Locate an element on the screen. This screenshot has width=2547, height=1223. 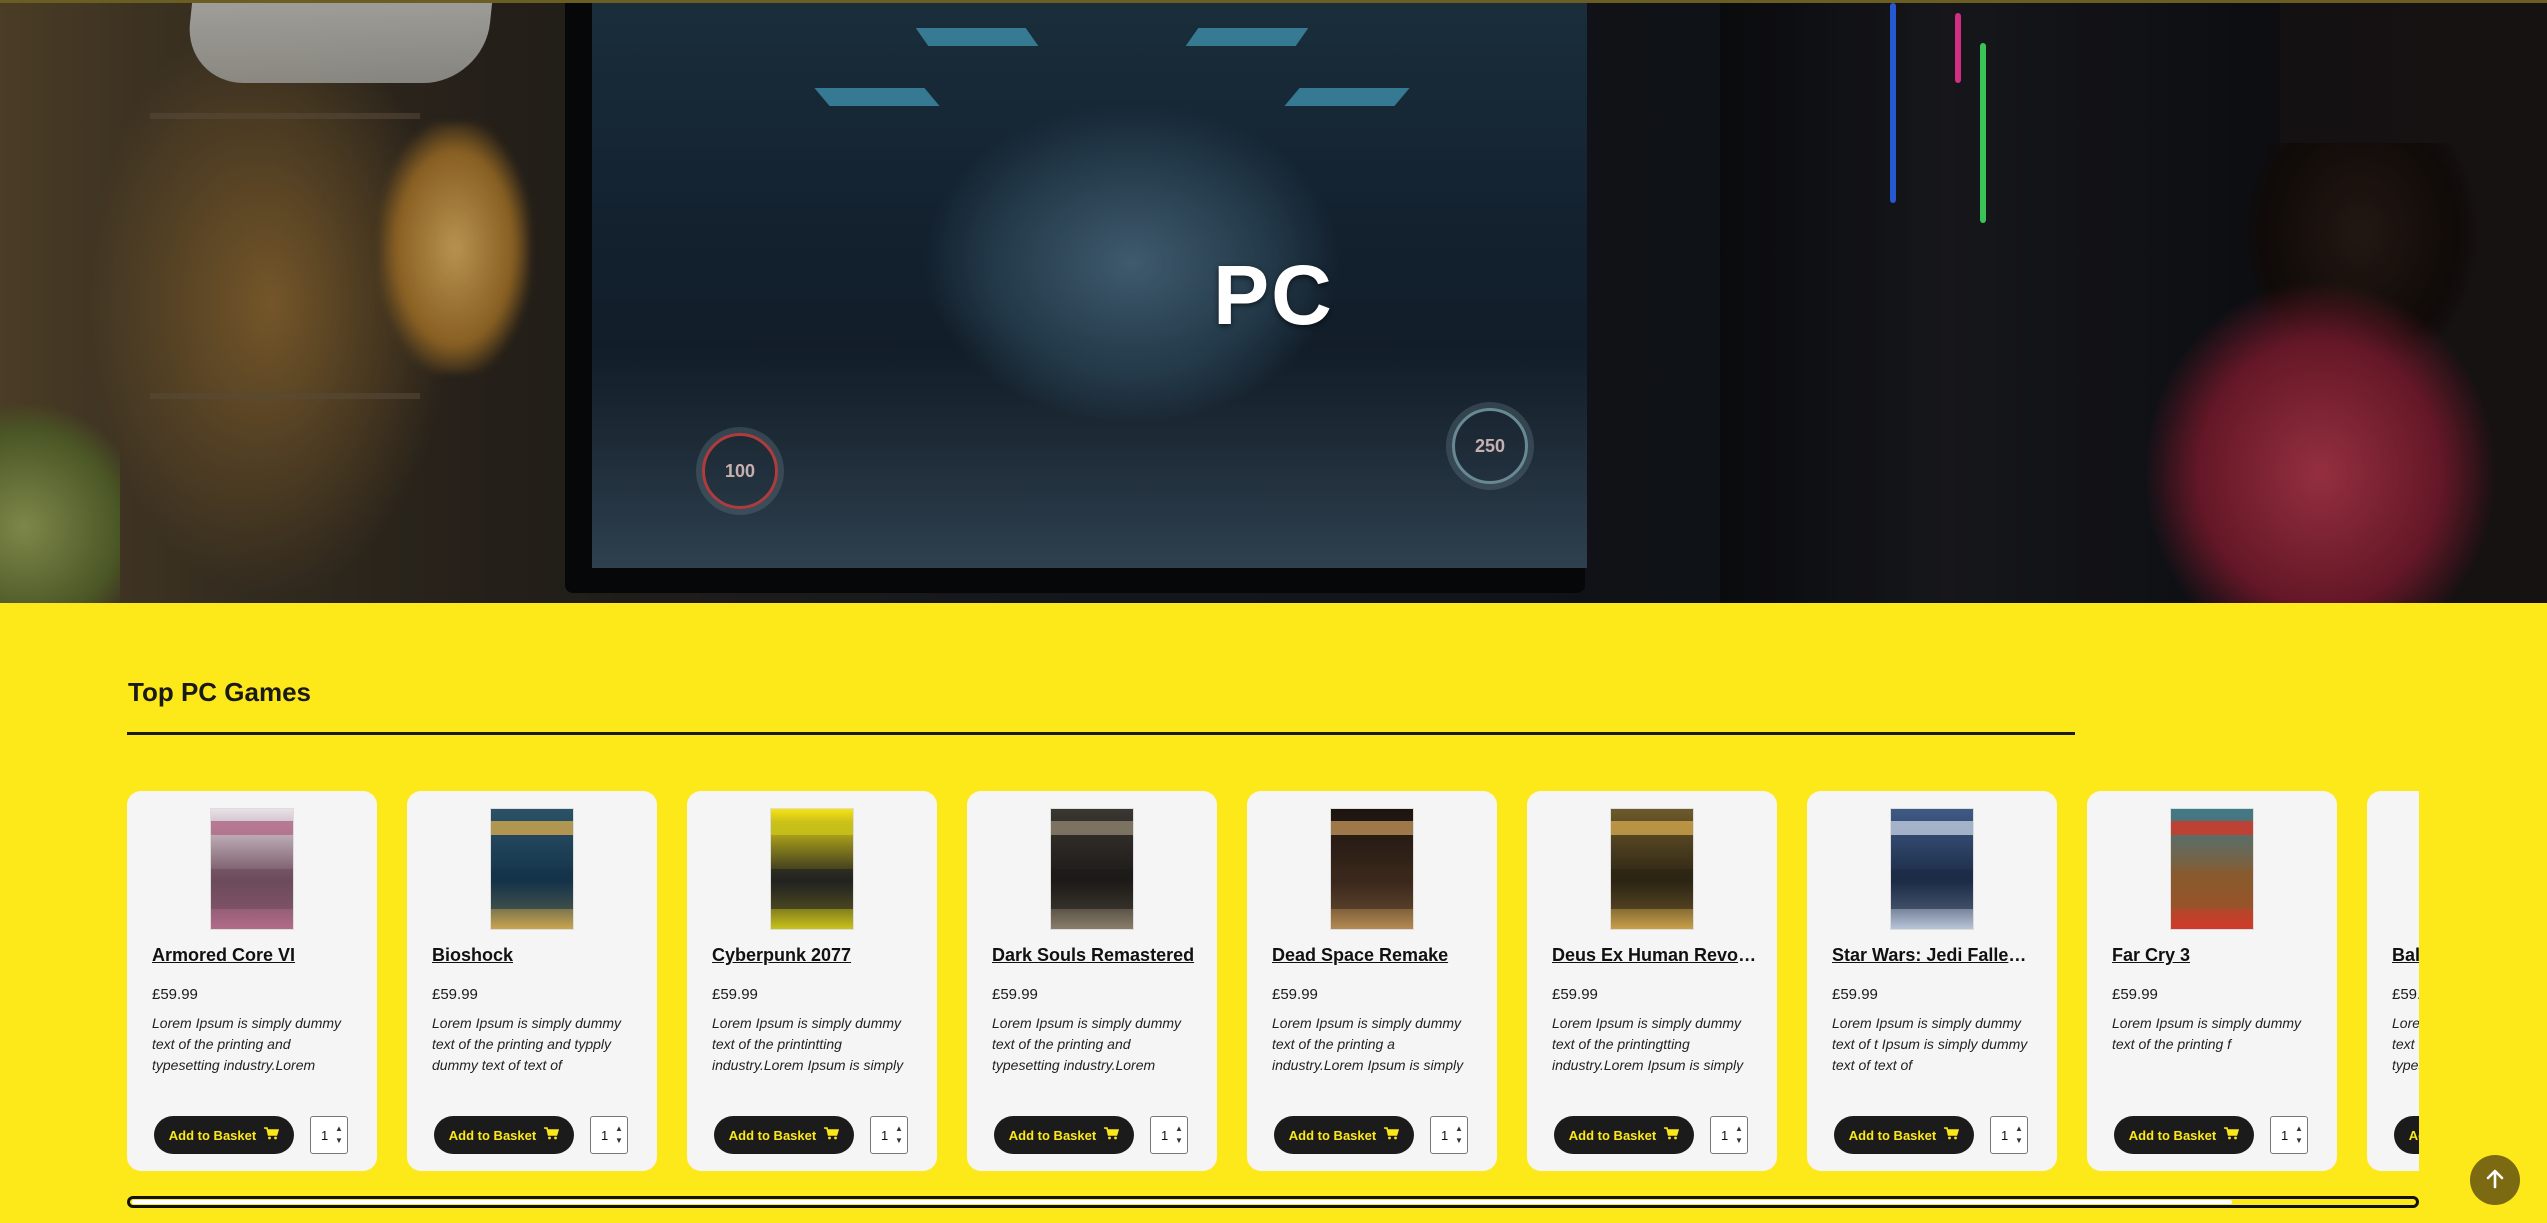
product-title-link: Star Wars: Jedi Fallen Order is located at coordinates (1934, 955).